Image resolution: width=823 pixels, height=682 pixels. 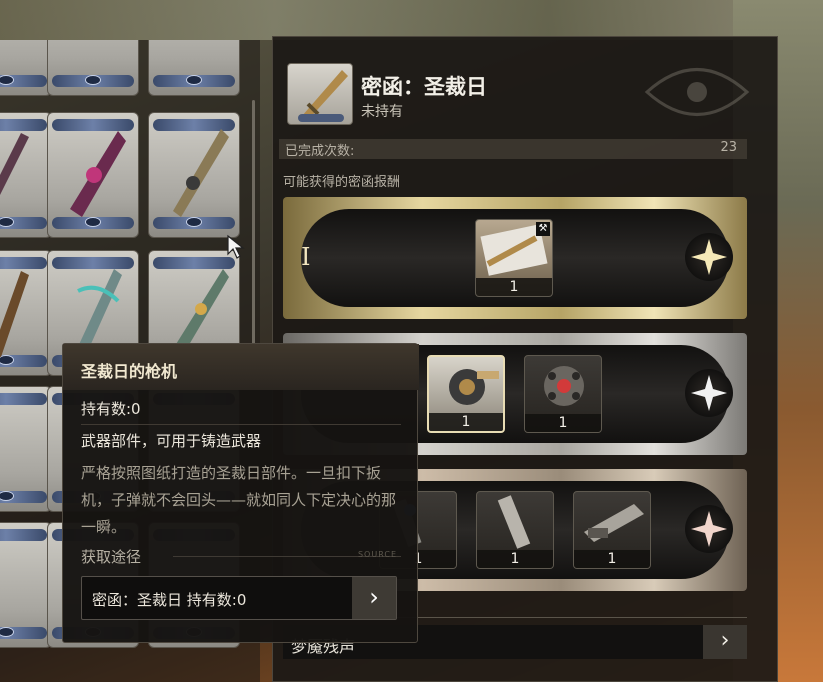 I want to click on reward-item-blueprint: ⚒ 1, so click(x=514, y=258).